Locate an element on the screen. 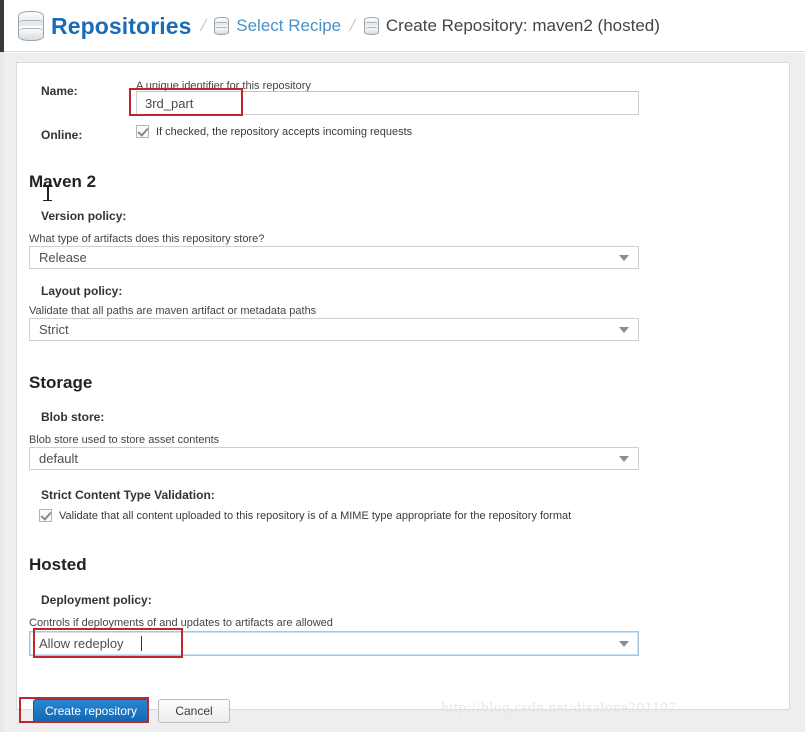 The height and width of the screenshot is (732, 805). create-repository-button: Create repository is located at coordinates (91, 711).